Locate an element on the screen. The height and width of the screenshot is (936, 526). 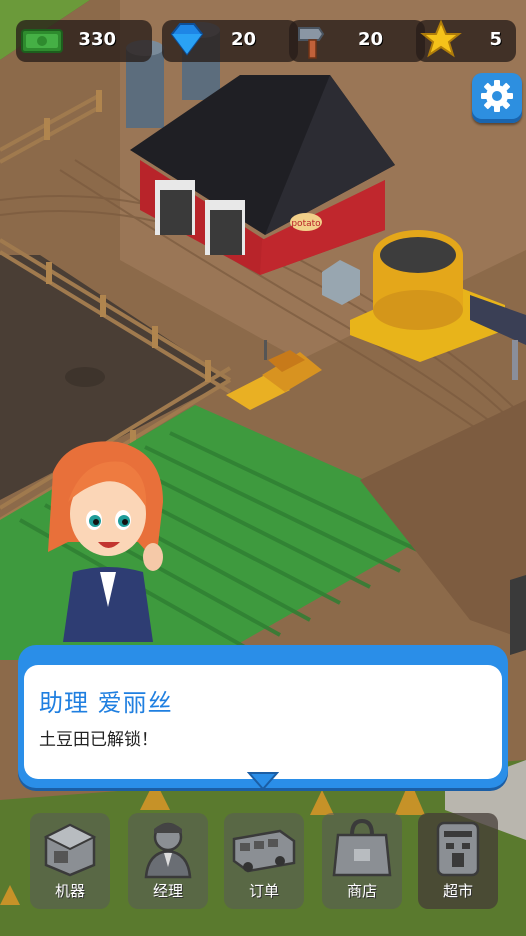
machine-icon is located at coordinates (70, 850).